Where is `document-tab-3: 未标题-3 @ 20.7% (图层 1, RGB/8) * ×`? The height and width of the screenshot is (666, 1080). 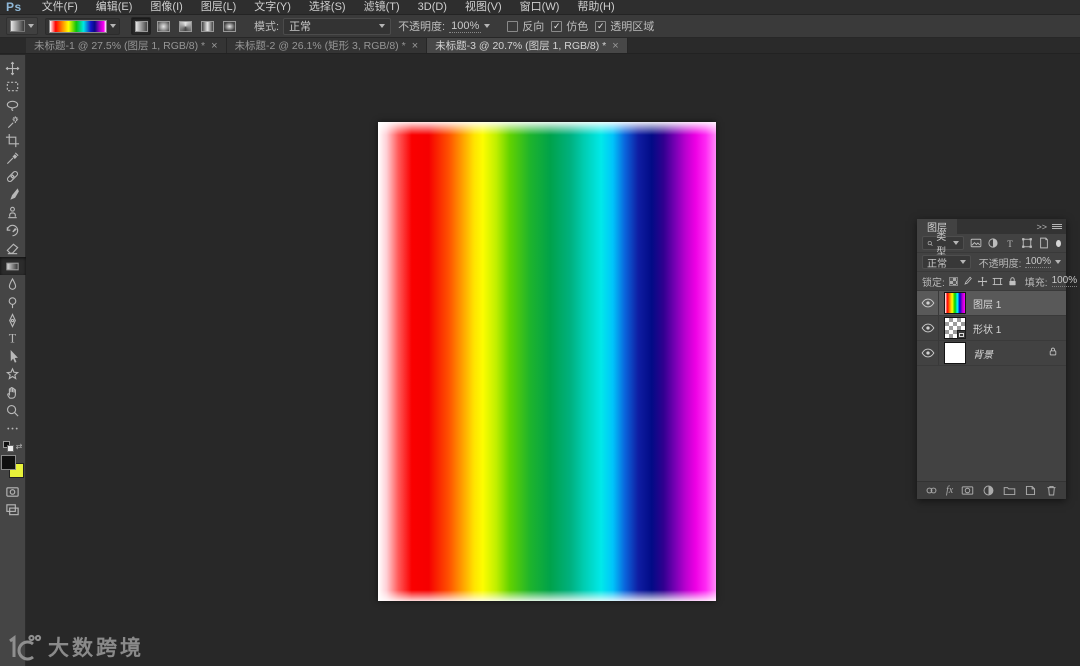 document-tab-3: 未标题-3 @ 20.7% (图层 1, RGB/8) * × is located at coordinates (527, 45).